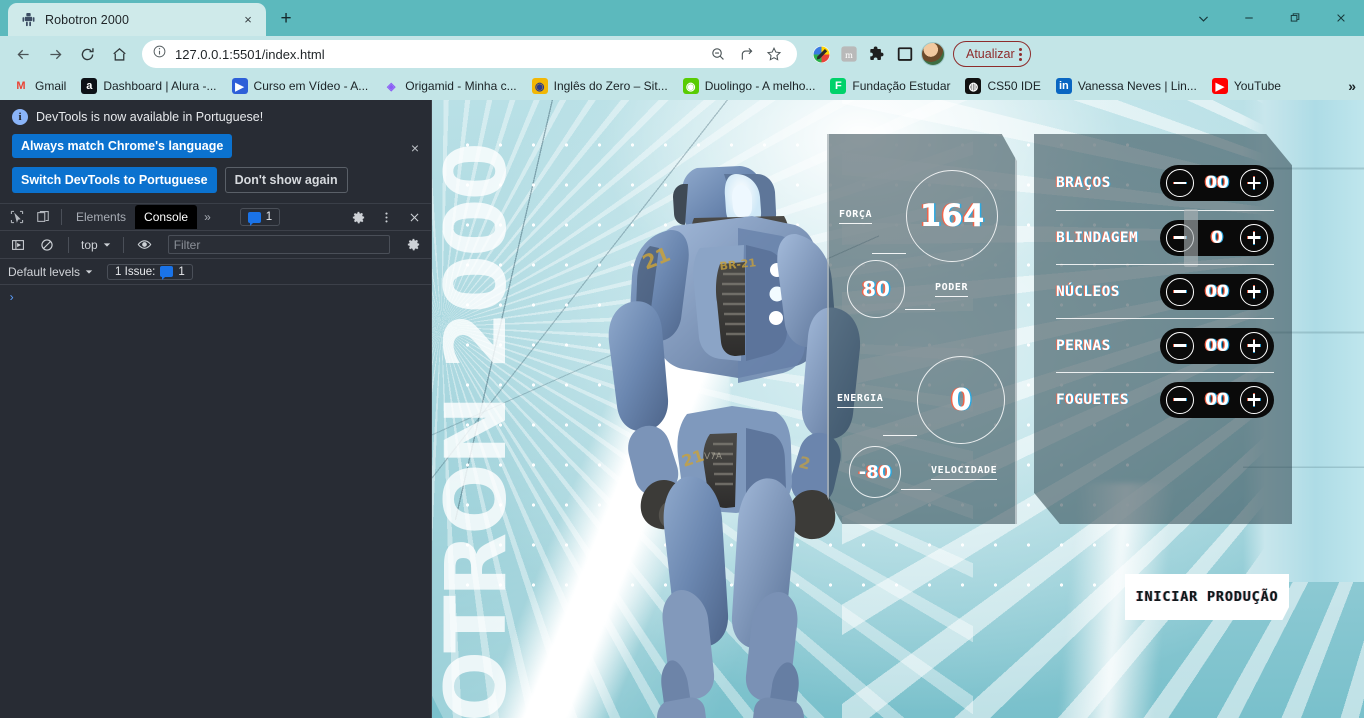 This screenshot has width=1364, height=718. What do you see at coordinates (278, 244) in the screenshot?
I see `console-filter-input: Filter` at bounding box center [278, 244].